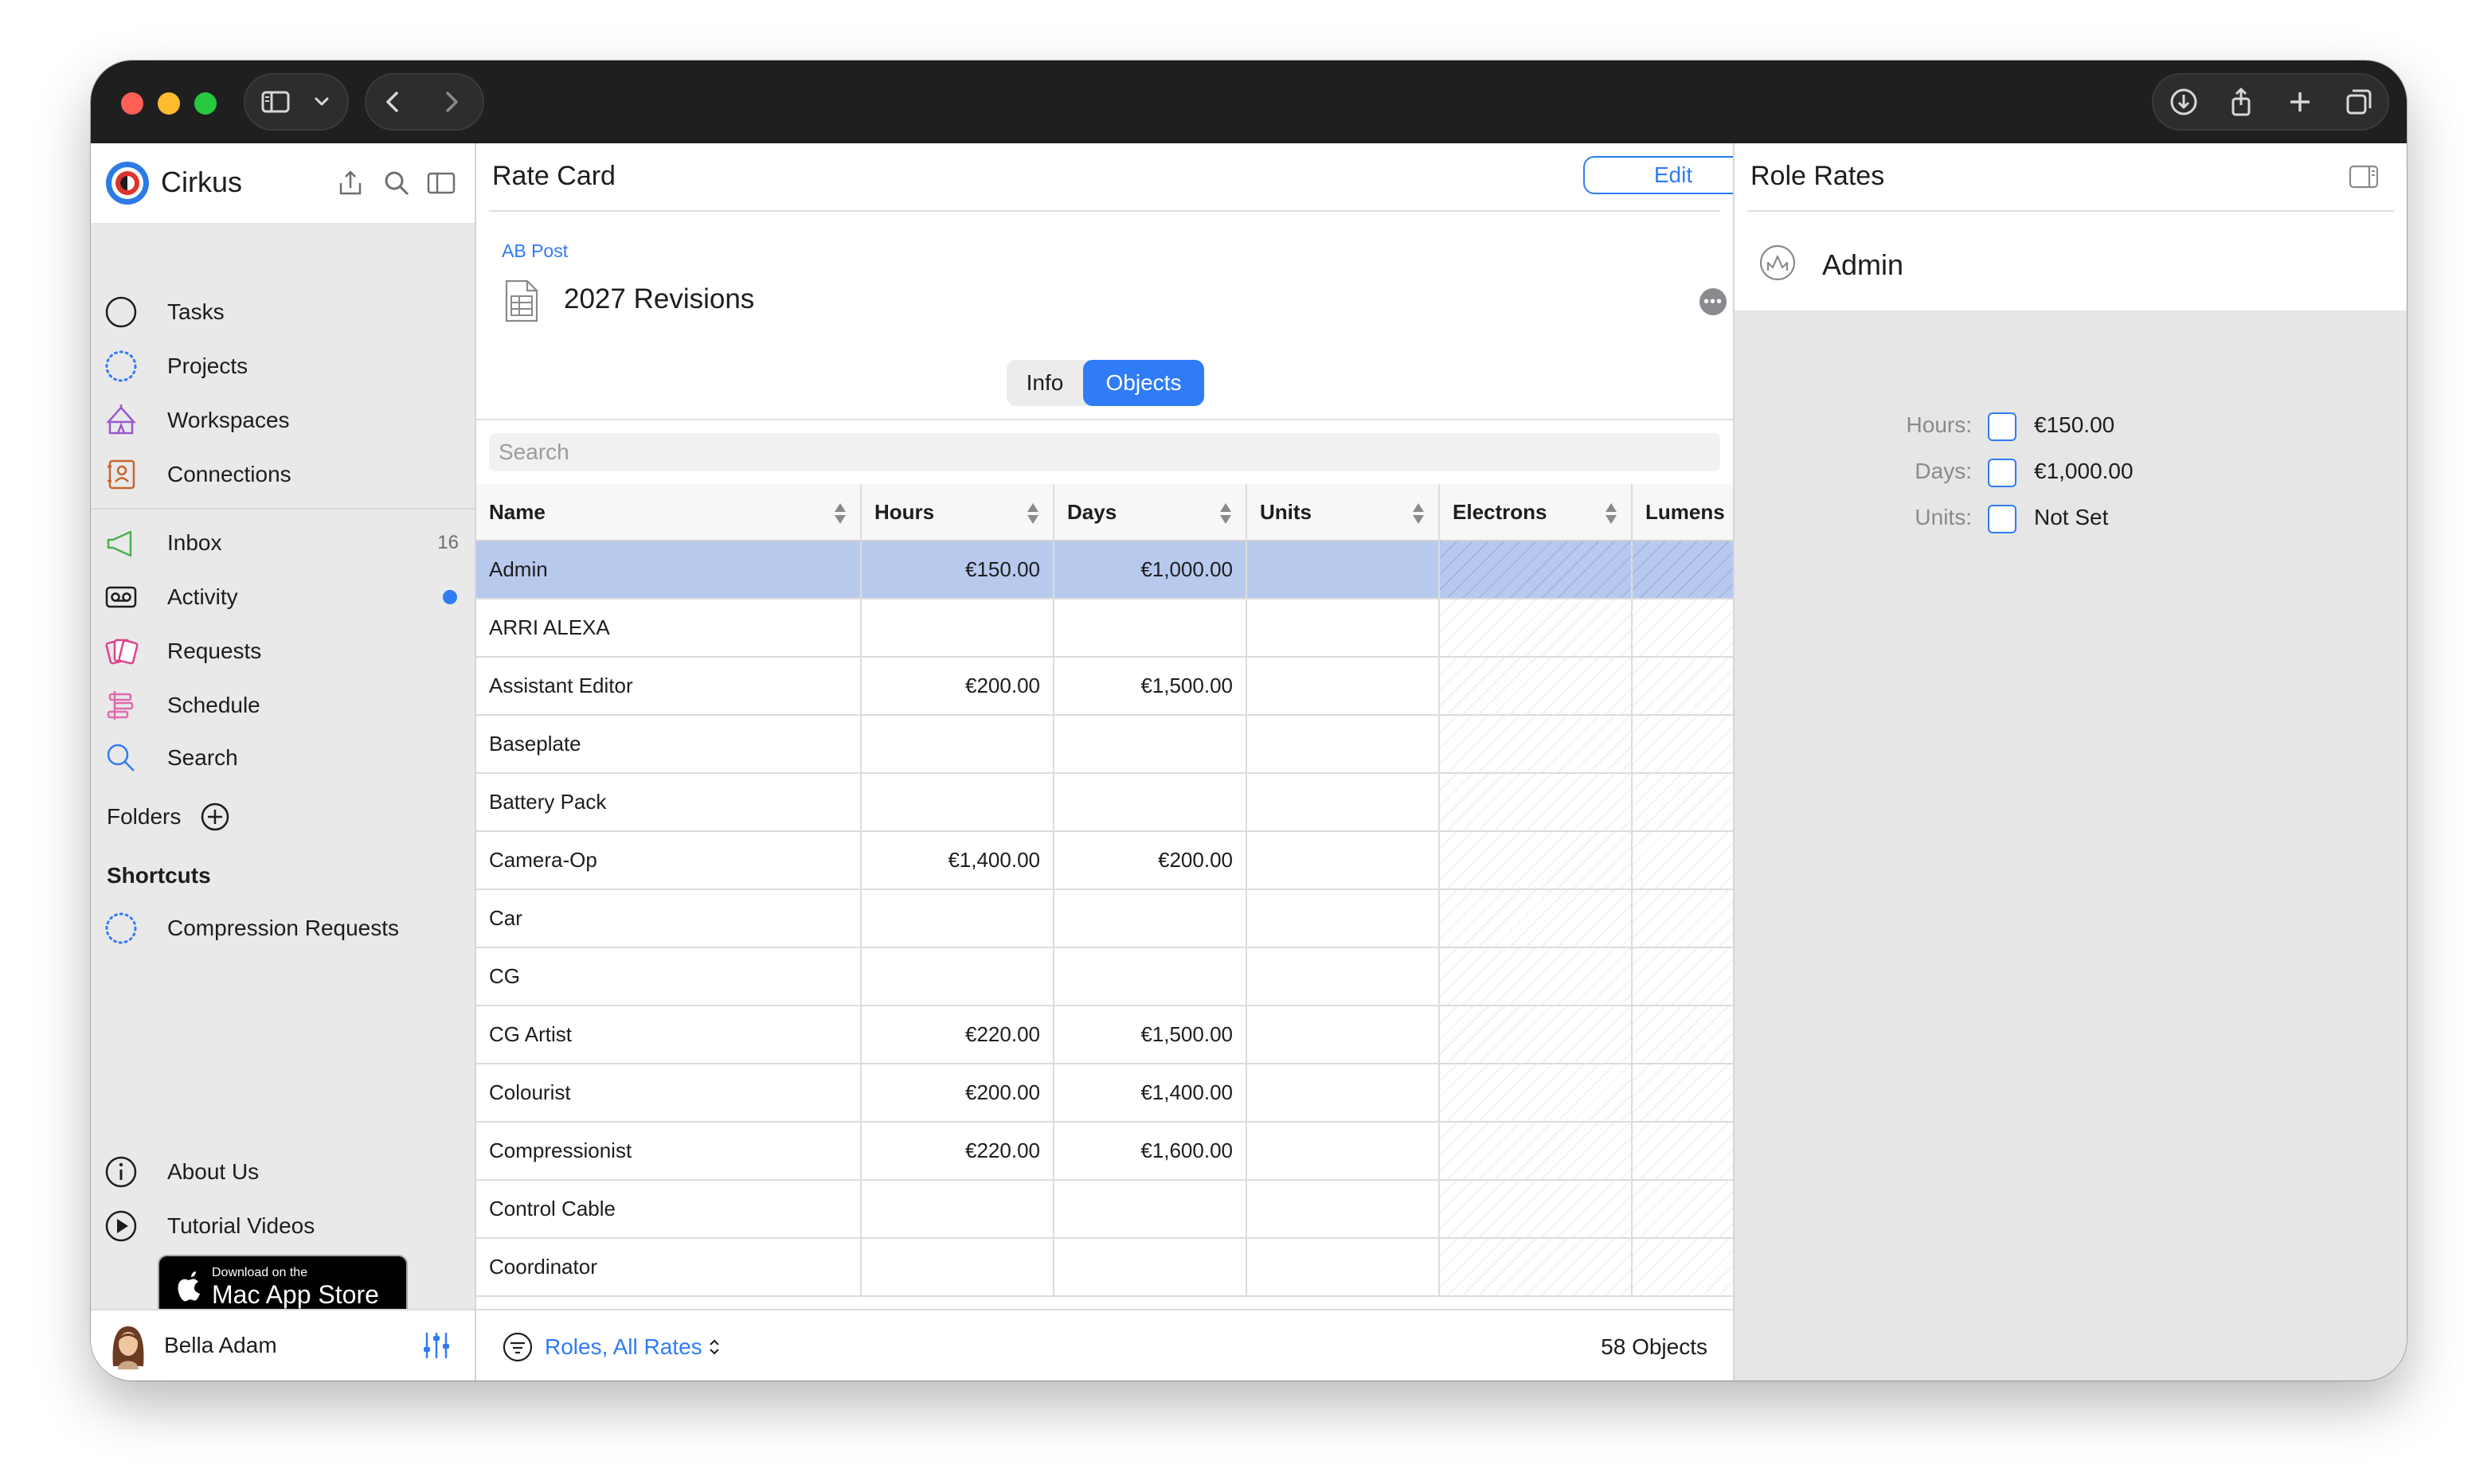 The image size is (2472, 1484). I want to click on cell-name: Admin, so click(669, 570).